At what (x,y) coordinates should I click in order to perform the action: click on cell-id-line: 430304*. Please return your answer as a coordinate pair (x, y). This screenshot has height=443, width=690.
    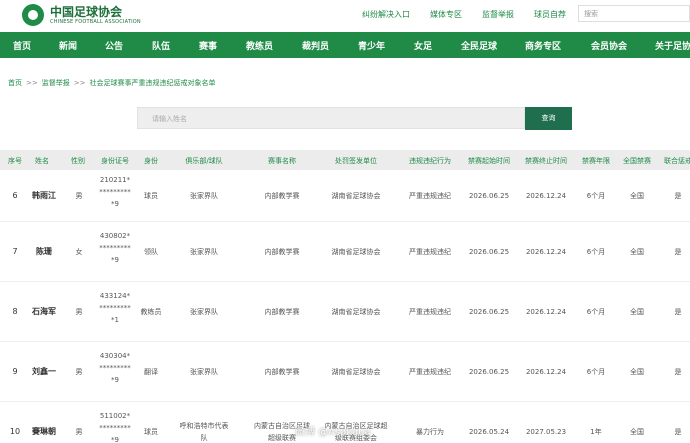
    Looking at the image, I should click on (115, 356).